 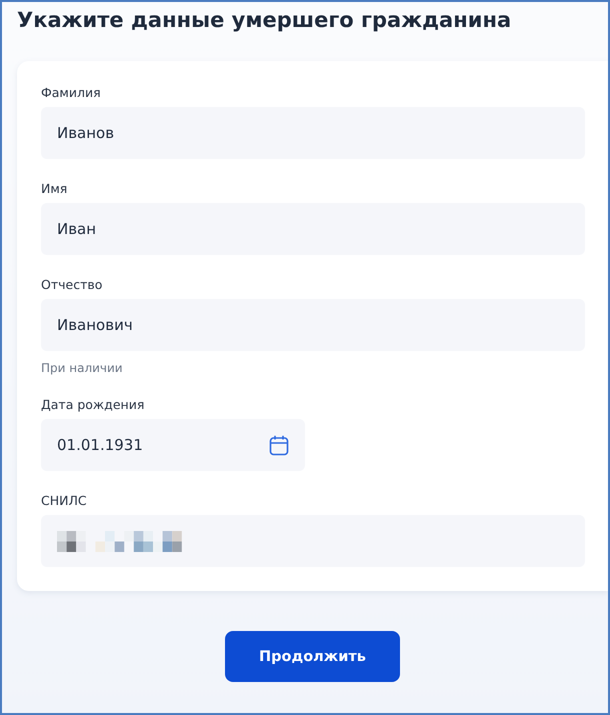 I want to click on field-hint: При наличии, so click(x=82, y=368).